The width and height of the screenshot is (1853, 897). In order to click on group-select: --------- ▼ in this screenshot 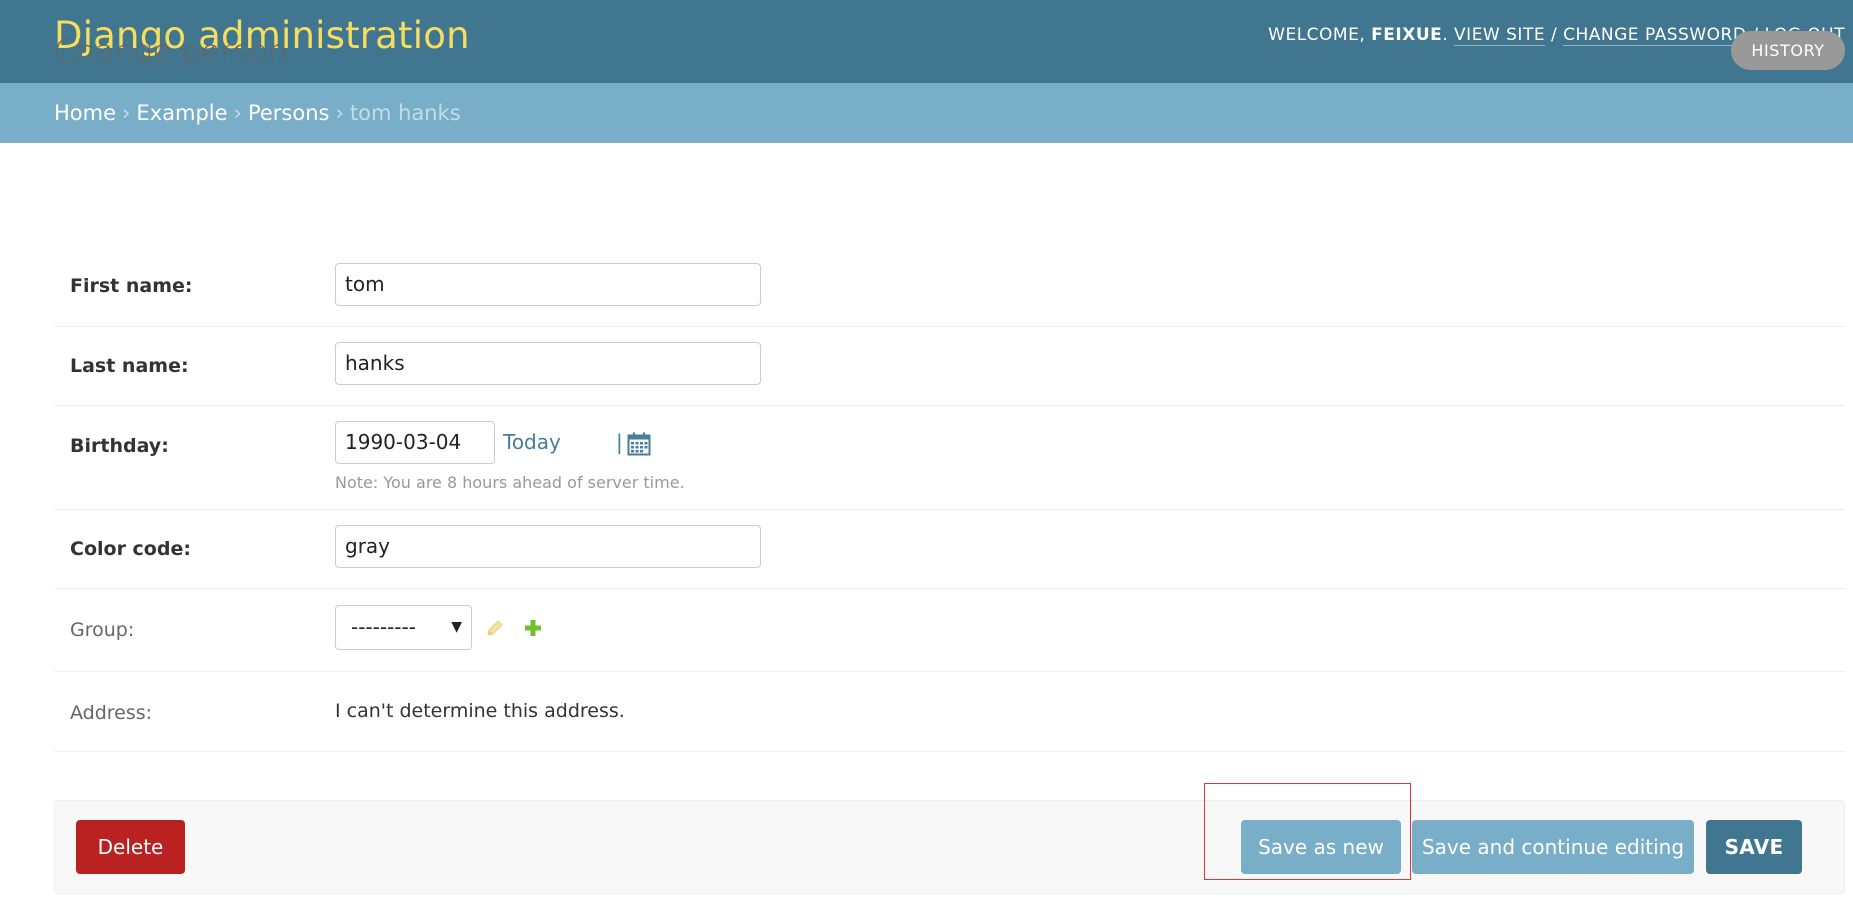, I will do `click(403, 627)`.